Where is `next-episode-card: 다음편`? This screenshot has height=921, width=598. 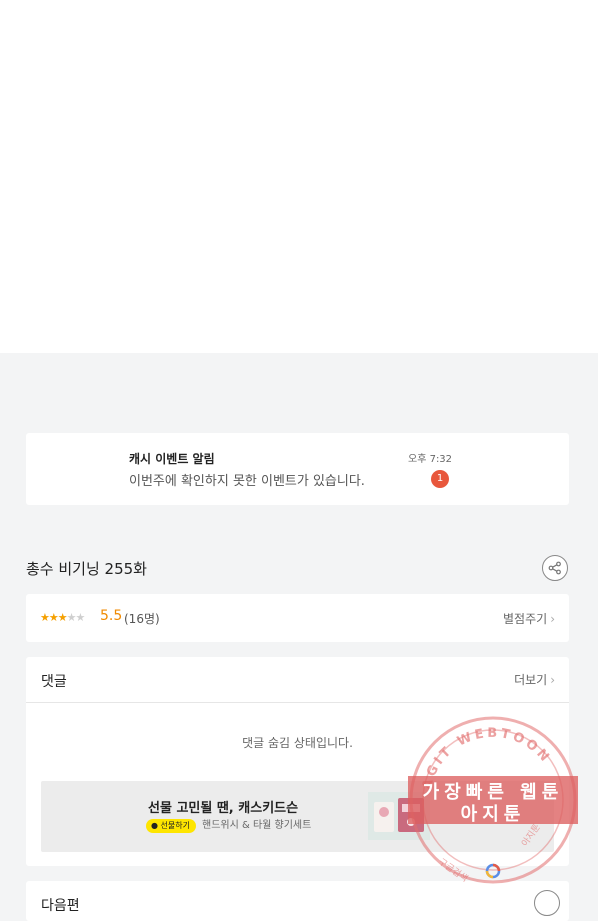 next-episode-card: 다음편 is located at coordinates (297, 901).